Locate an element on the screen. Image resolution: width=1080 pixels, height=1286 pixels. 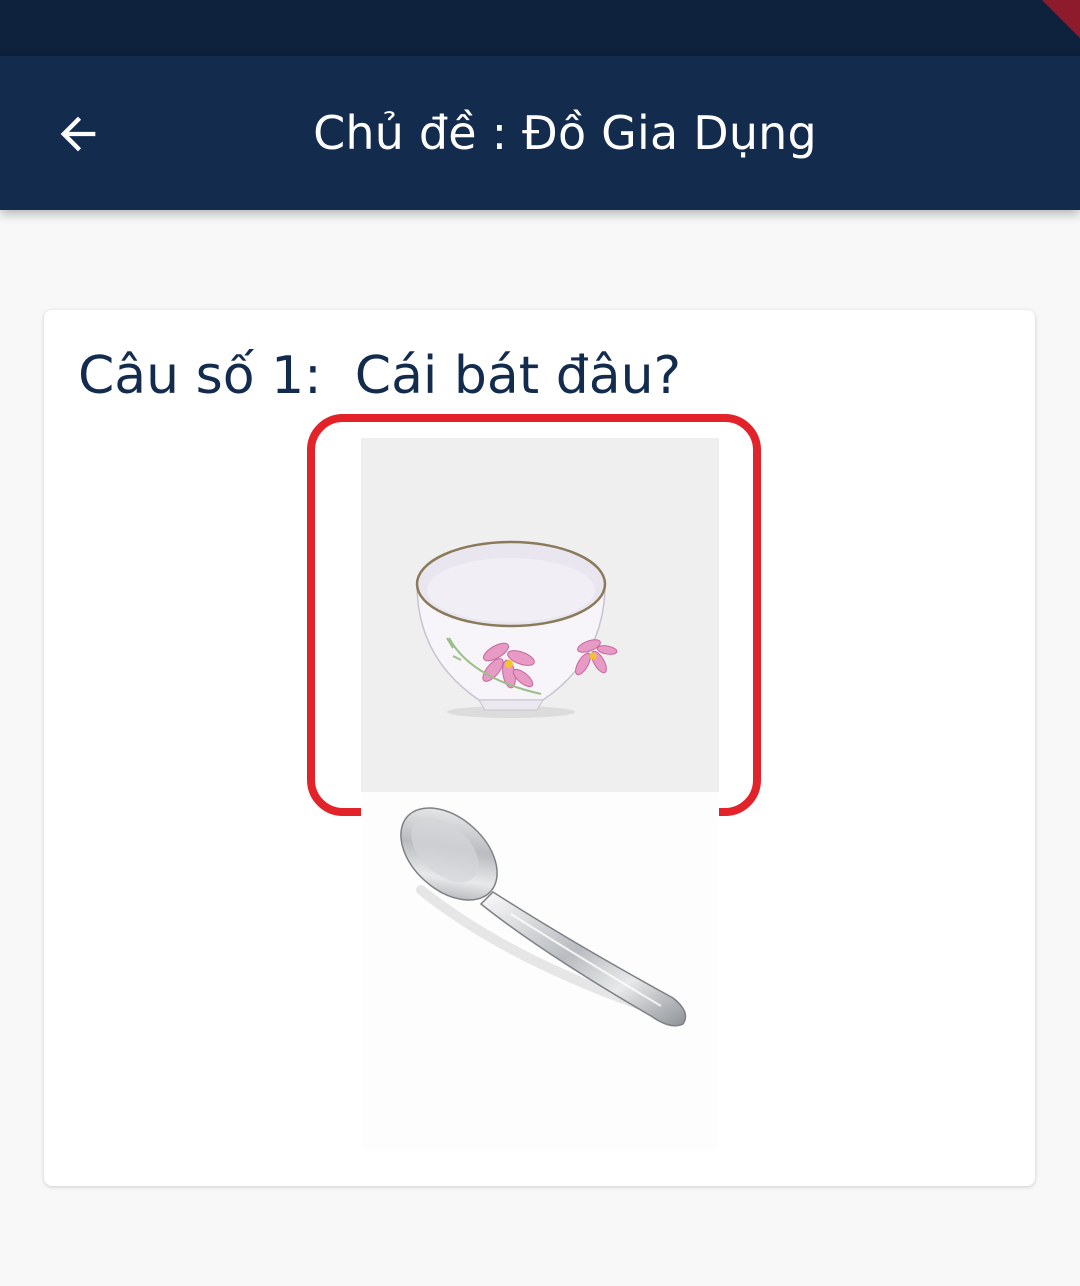
question-text: Câu số 1: Cái bát đâu? is located at coordinates (380, 376).